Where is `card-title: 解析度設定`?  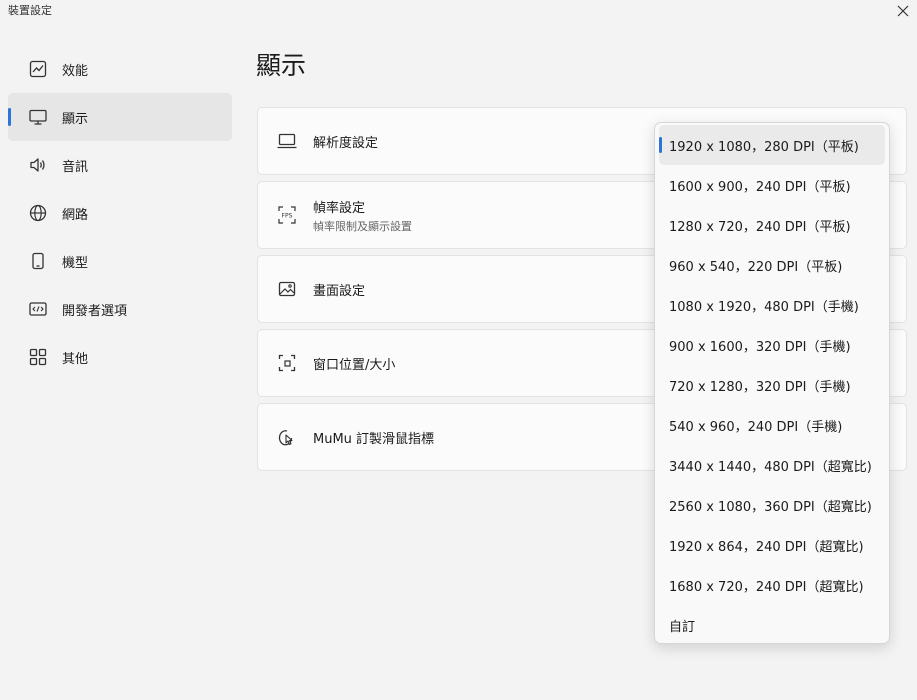
card-title: 解析度設定 is located at coordinates (346, 143).